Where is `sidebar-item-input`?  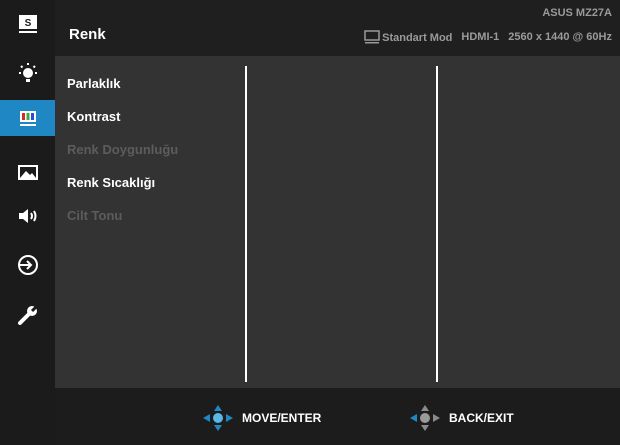 sidebar-item-input is located at coordinates (27, 265).